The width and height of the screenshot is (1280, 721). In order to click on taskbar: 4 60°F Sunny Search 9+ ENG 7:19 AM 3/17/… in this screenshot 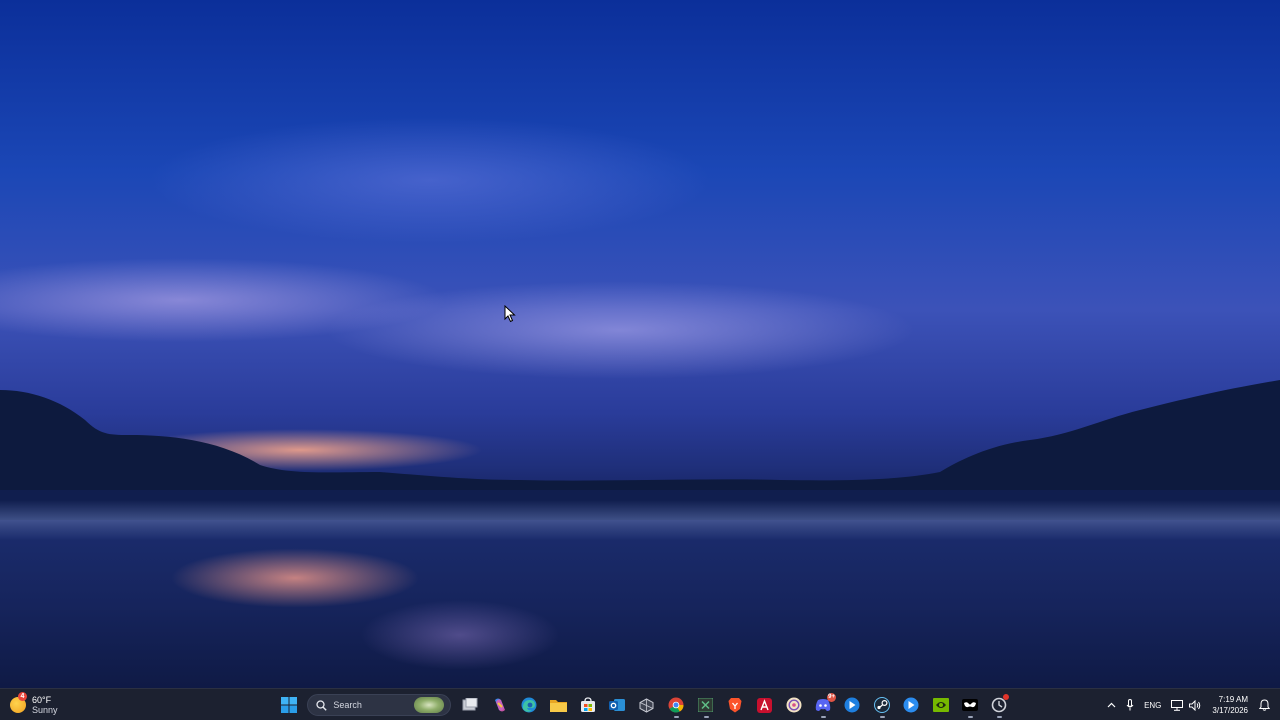, I will do `click(640, 704)`.